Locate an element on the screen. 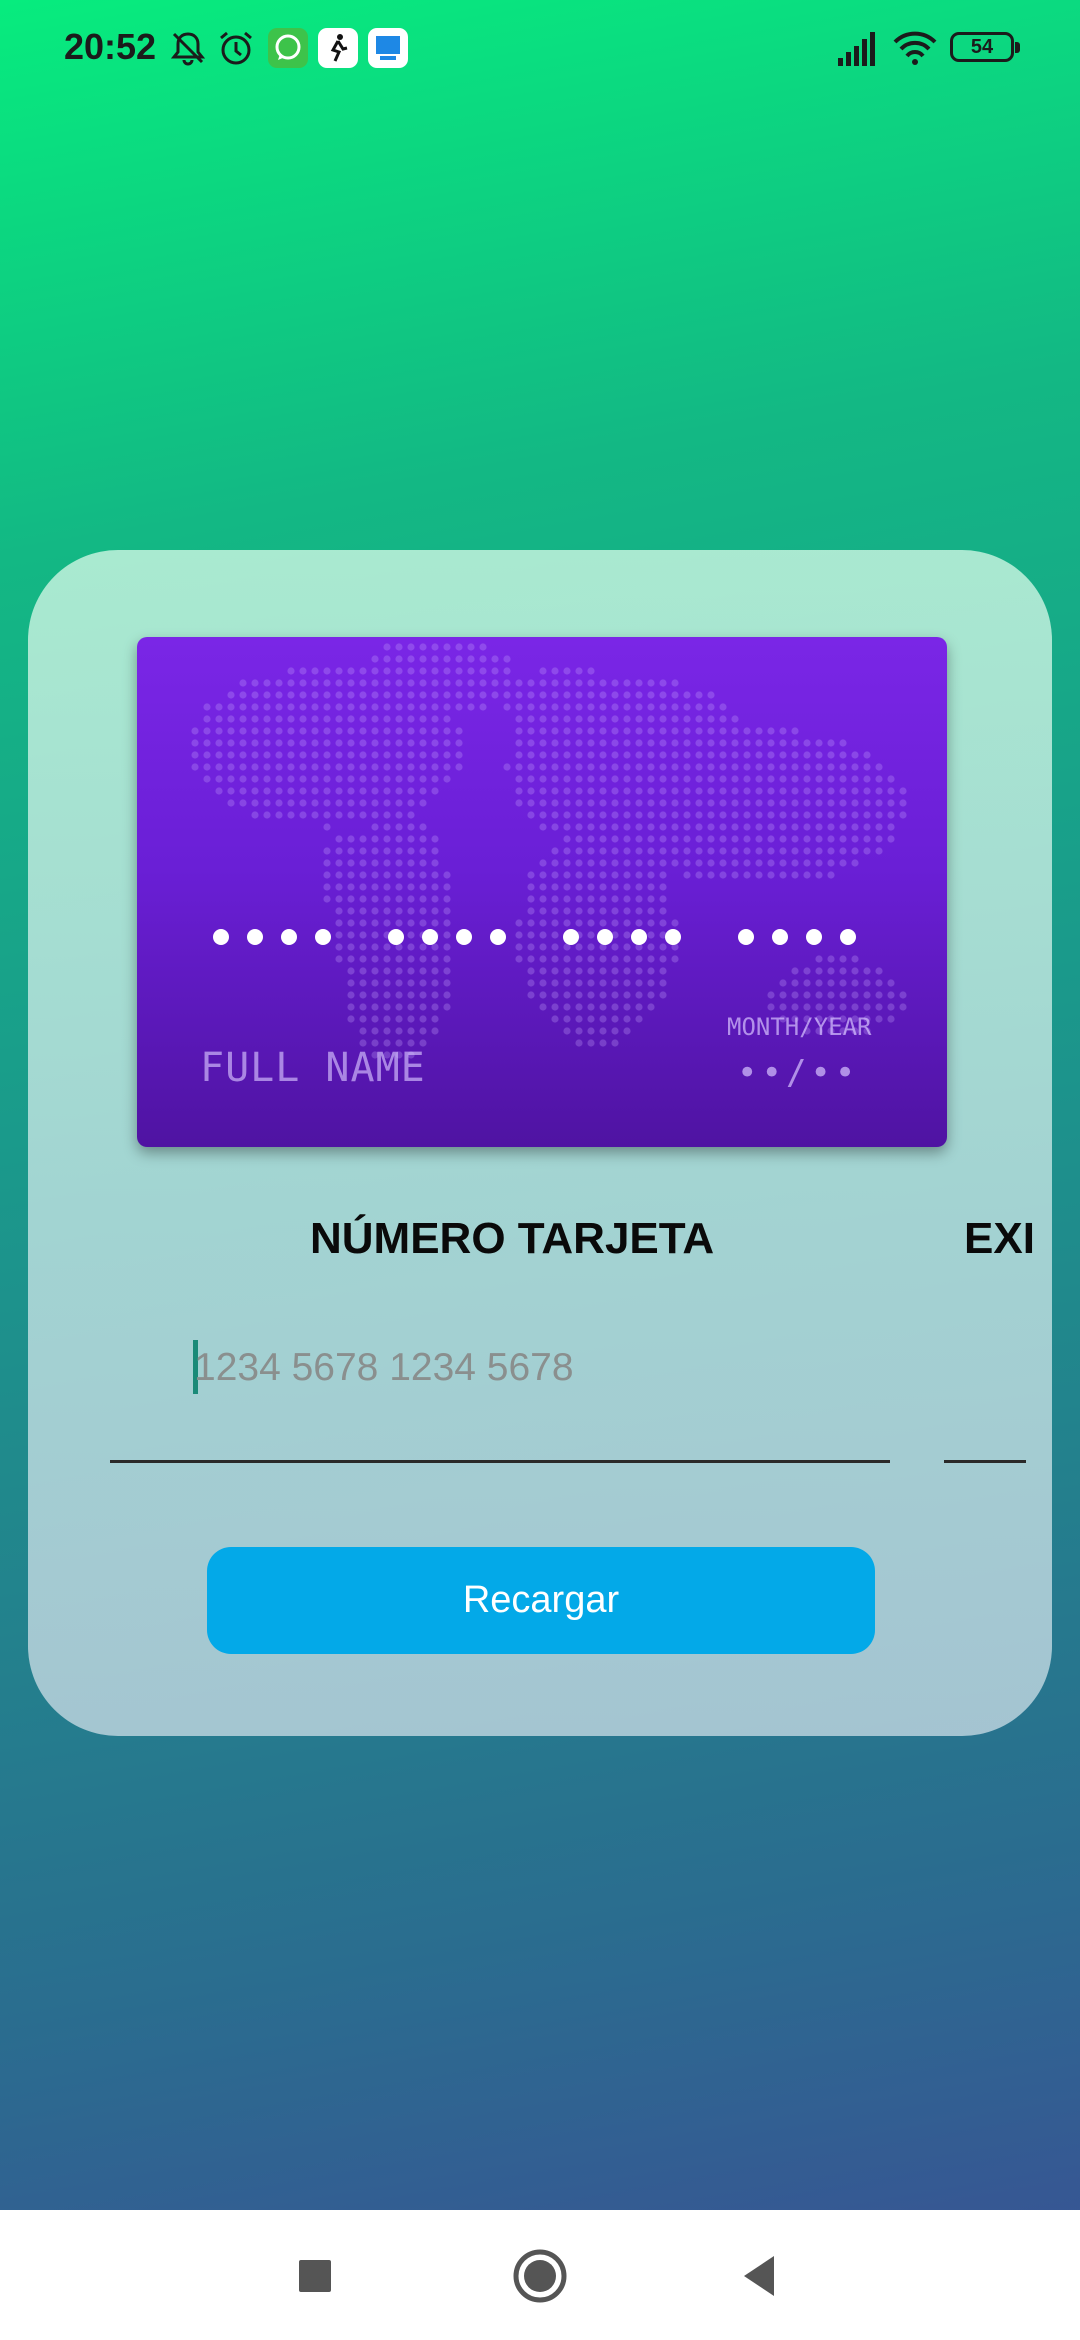  card-number-input is located at coordinates (534, 1368).